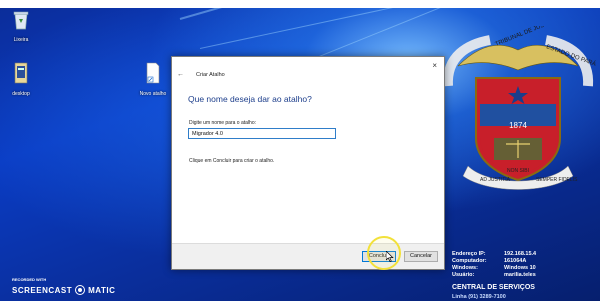  I want to click on info-value: 192.168.15.4, so click(520, 254).